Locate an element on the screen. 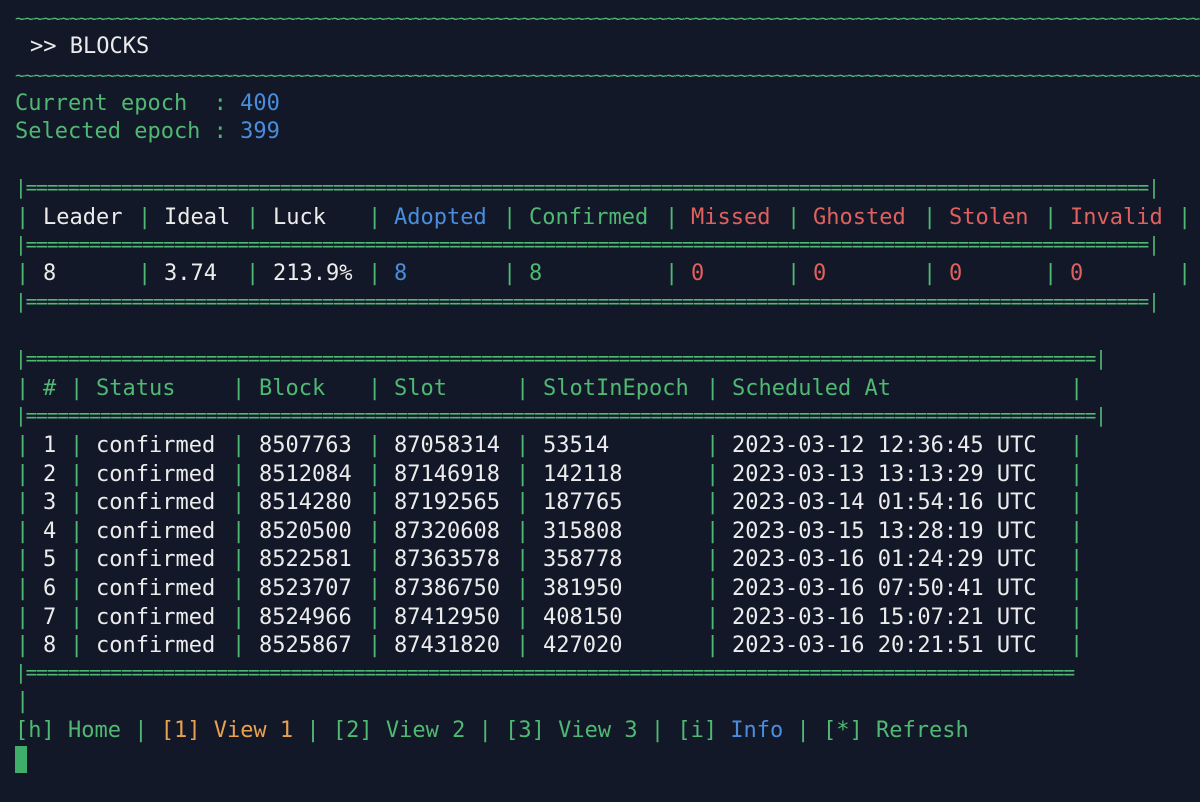 The image size is (1200, 802). cell-slot-in-epoch: 358778 is located at coordinates (583, 560).